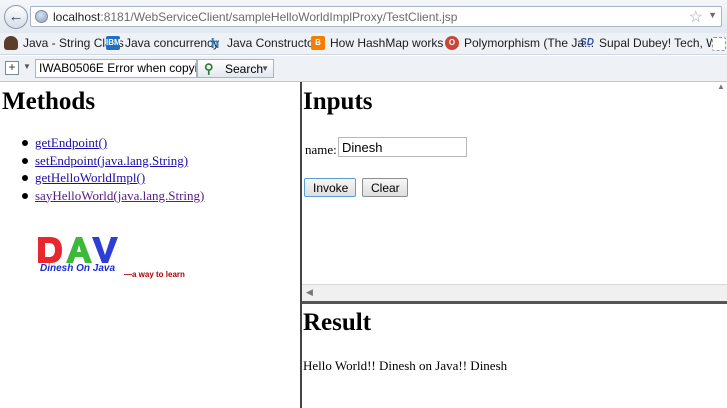  What do you see at coordinates (696, 17) in the screenshot?
I see `bookmark-star-icon: ☆` at bounding box center [696, 17].